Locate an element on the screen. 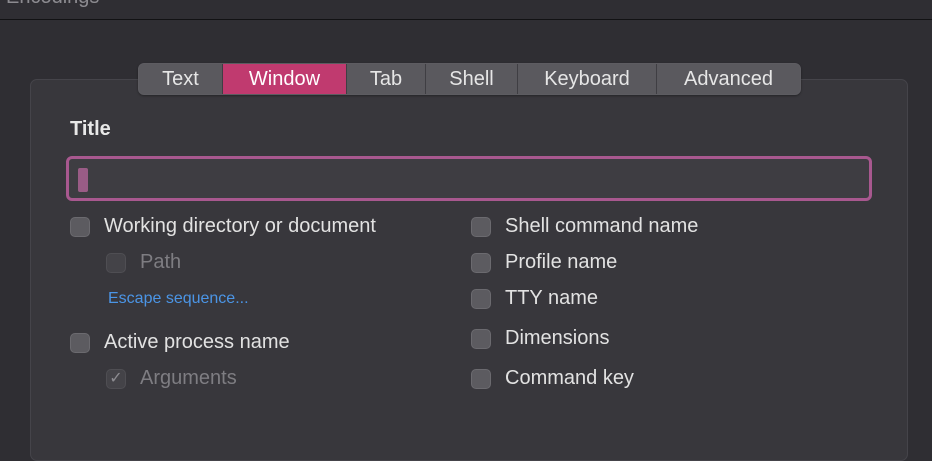  dimensions-option: Dimensions is located at coordinates (540, 338).